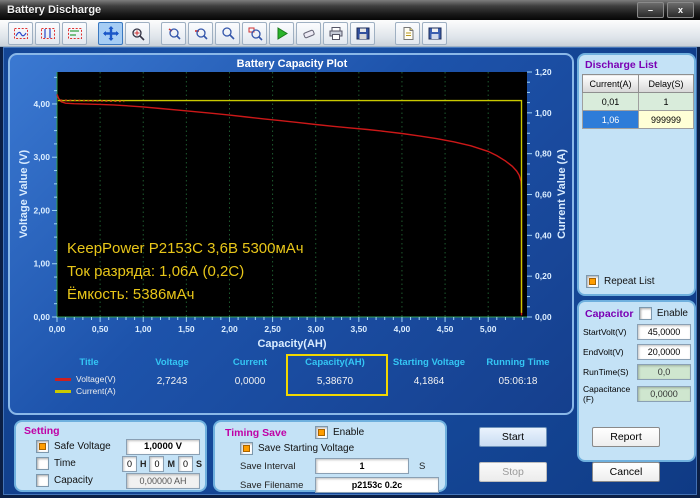  I want to click on timing-save-head: Timing Save Enable, so click(335, 432).